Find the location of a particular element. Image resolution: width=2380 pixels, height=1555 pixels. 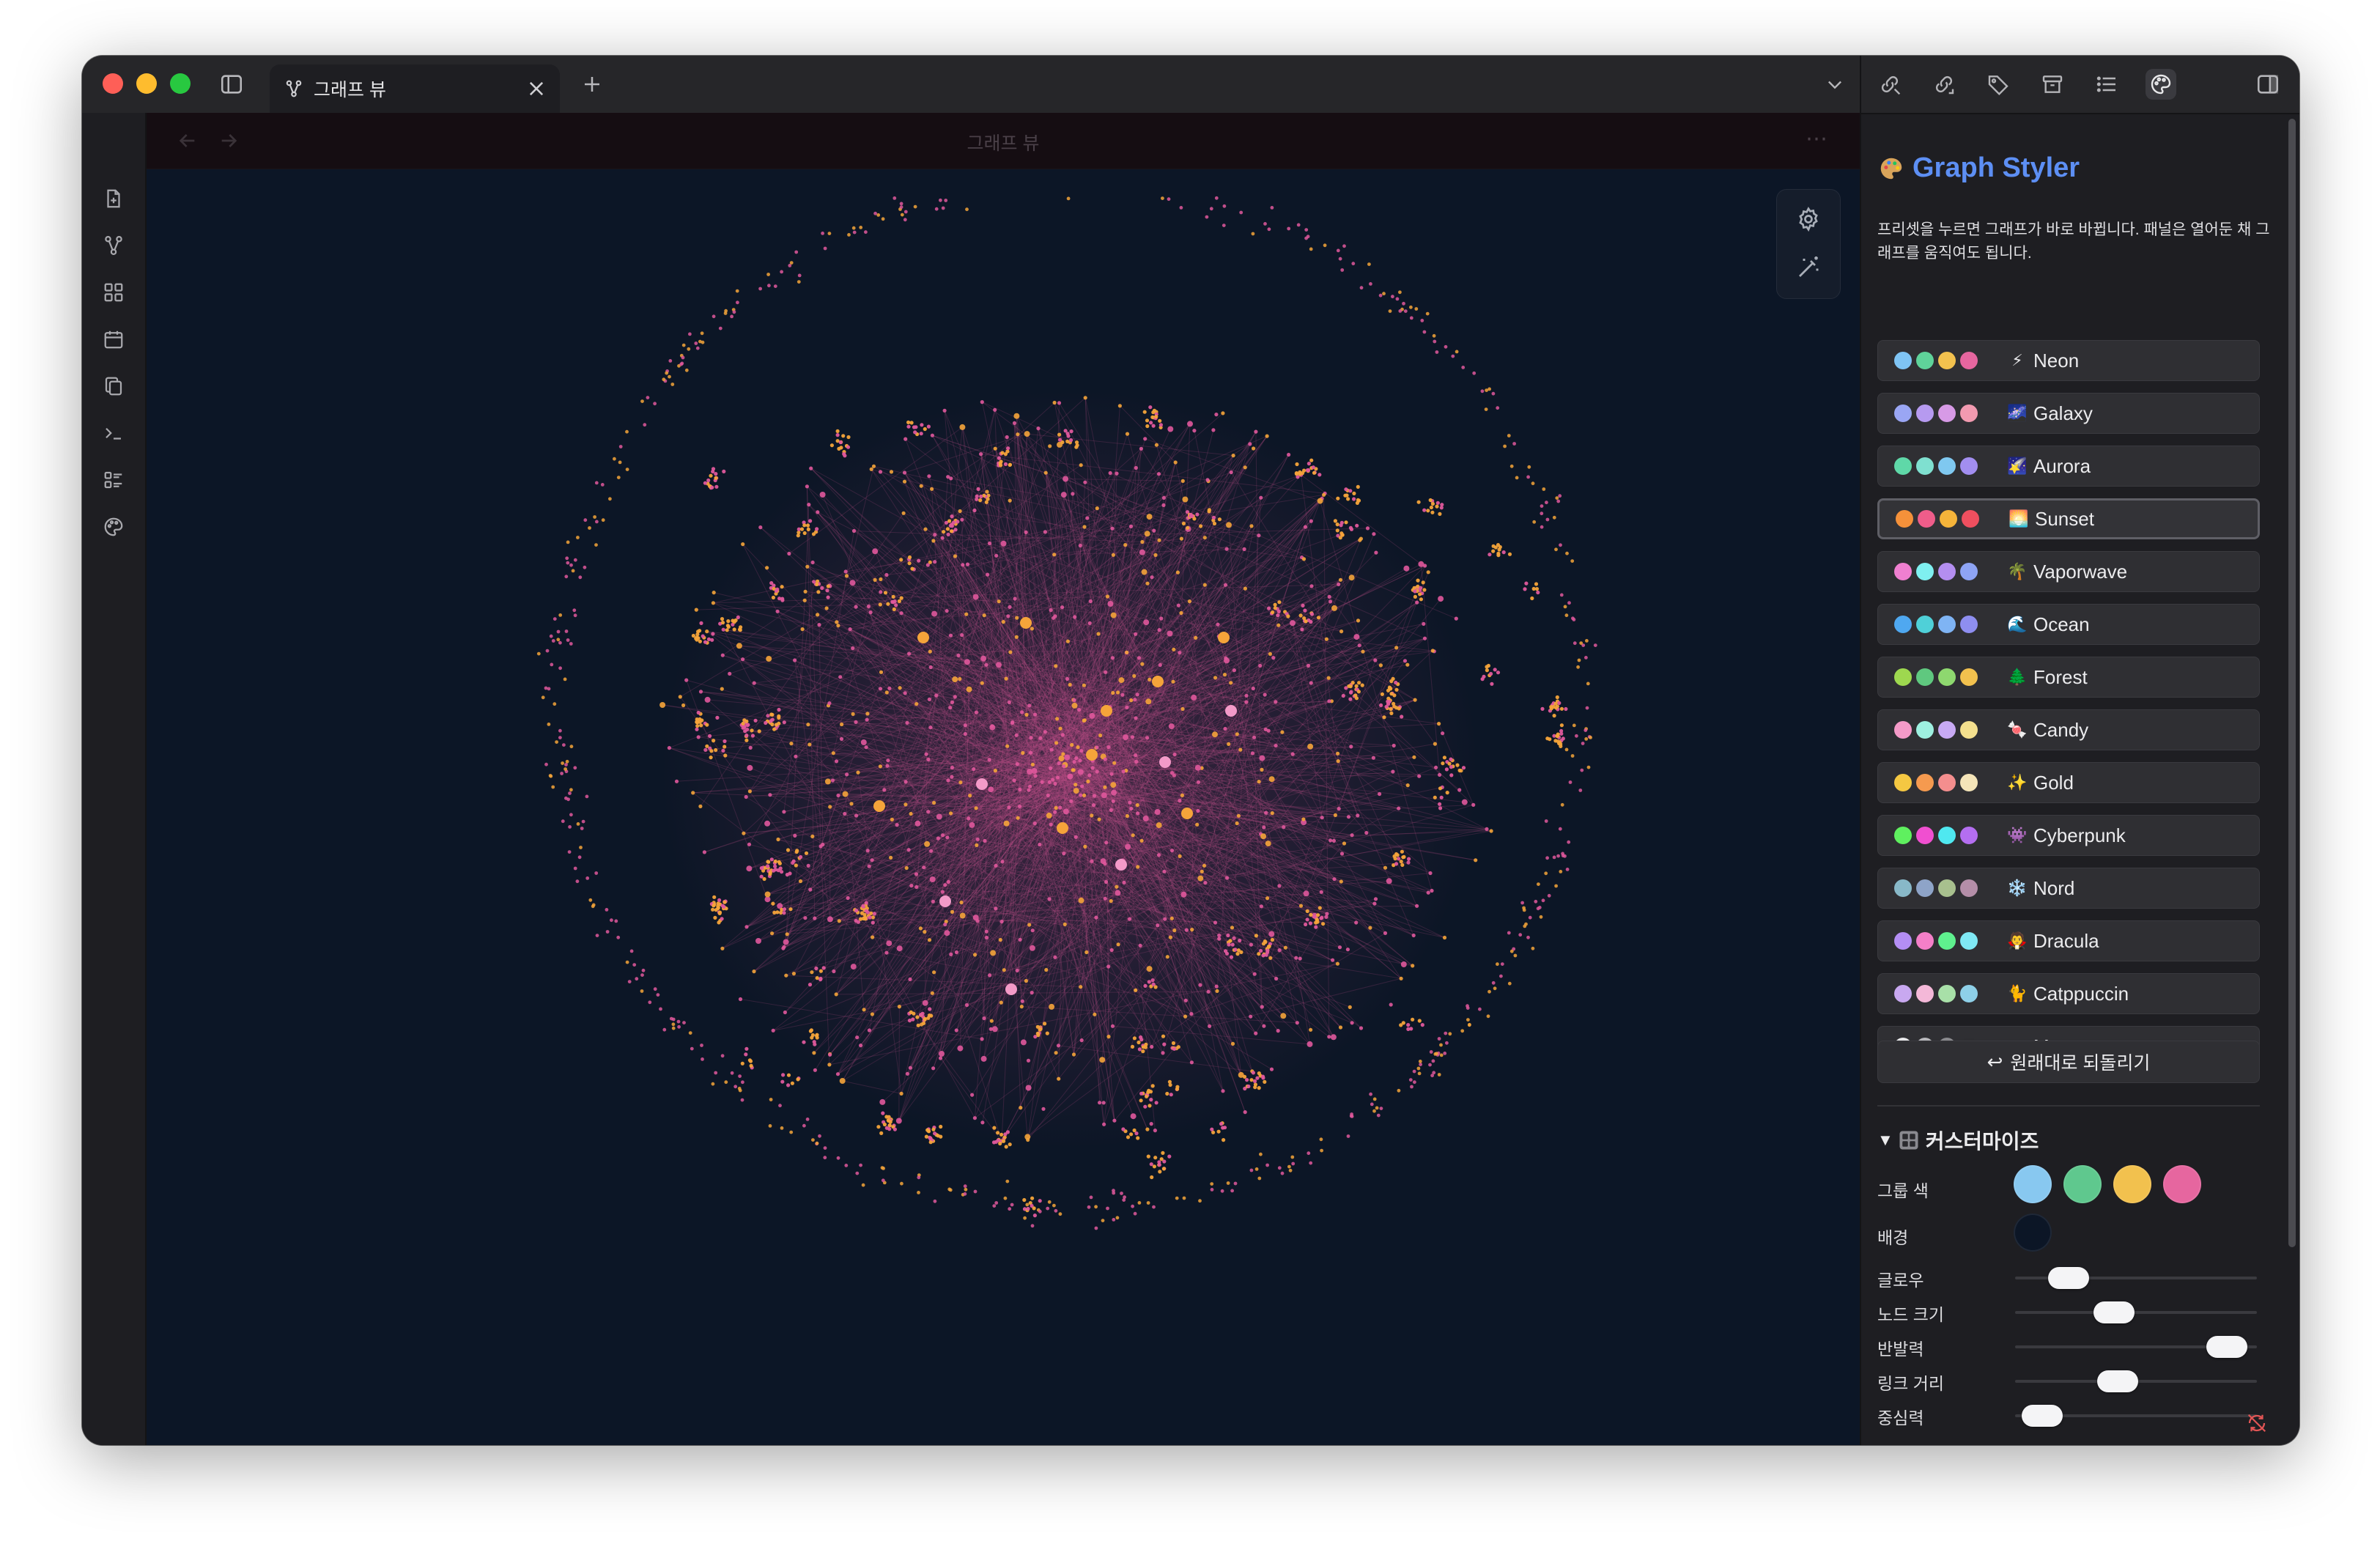

reset-button: ↩ 원래대로 되돌리기 is located at coordinates (2068, 1062).